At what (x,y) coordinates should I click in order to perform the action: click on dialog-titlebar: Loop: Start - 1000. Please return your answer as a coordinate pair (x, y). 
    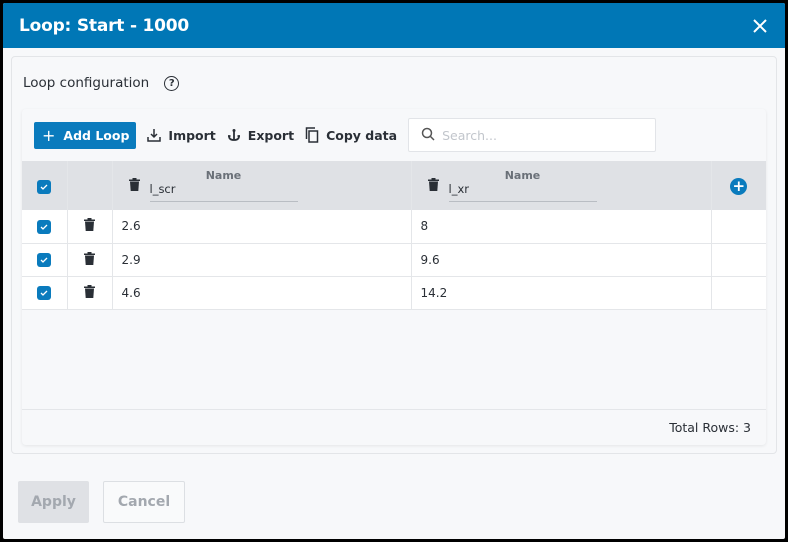
    Looking at the image, I should click on (394, 25).